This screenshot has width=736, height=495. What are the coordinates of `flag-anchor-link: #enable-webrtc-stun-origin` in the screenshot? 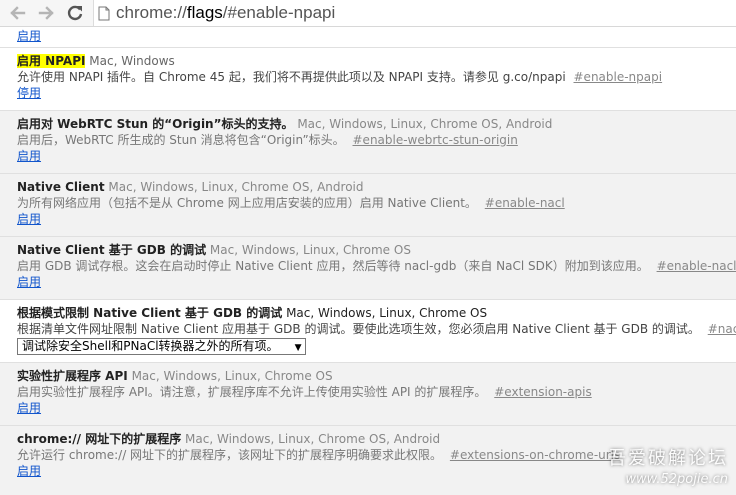 It's located at (435, 140).